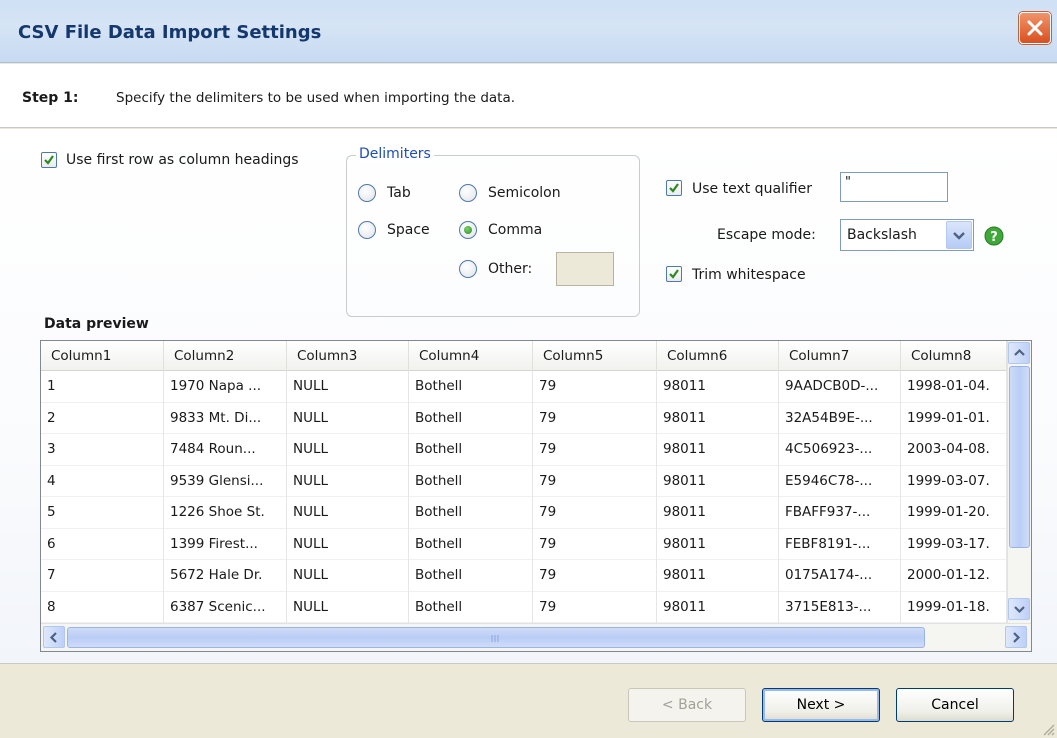  I want to click on scroll-right-button, so click(1016, 637).